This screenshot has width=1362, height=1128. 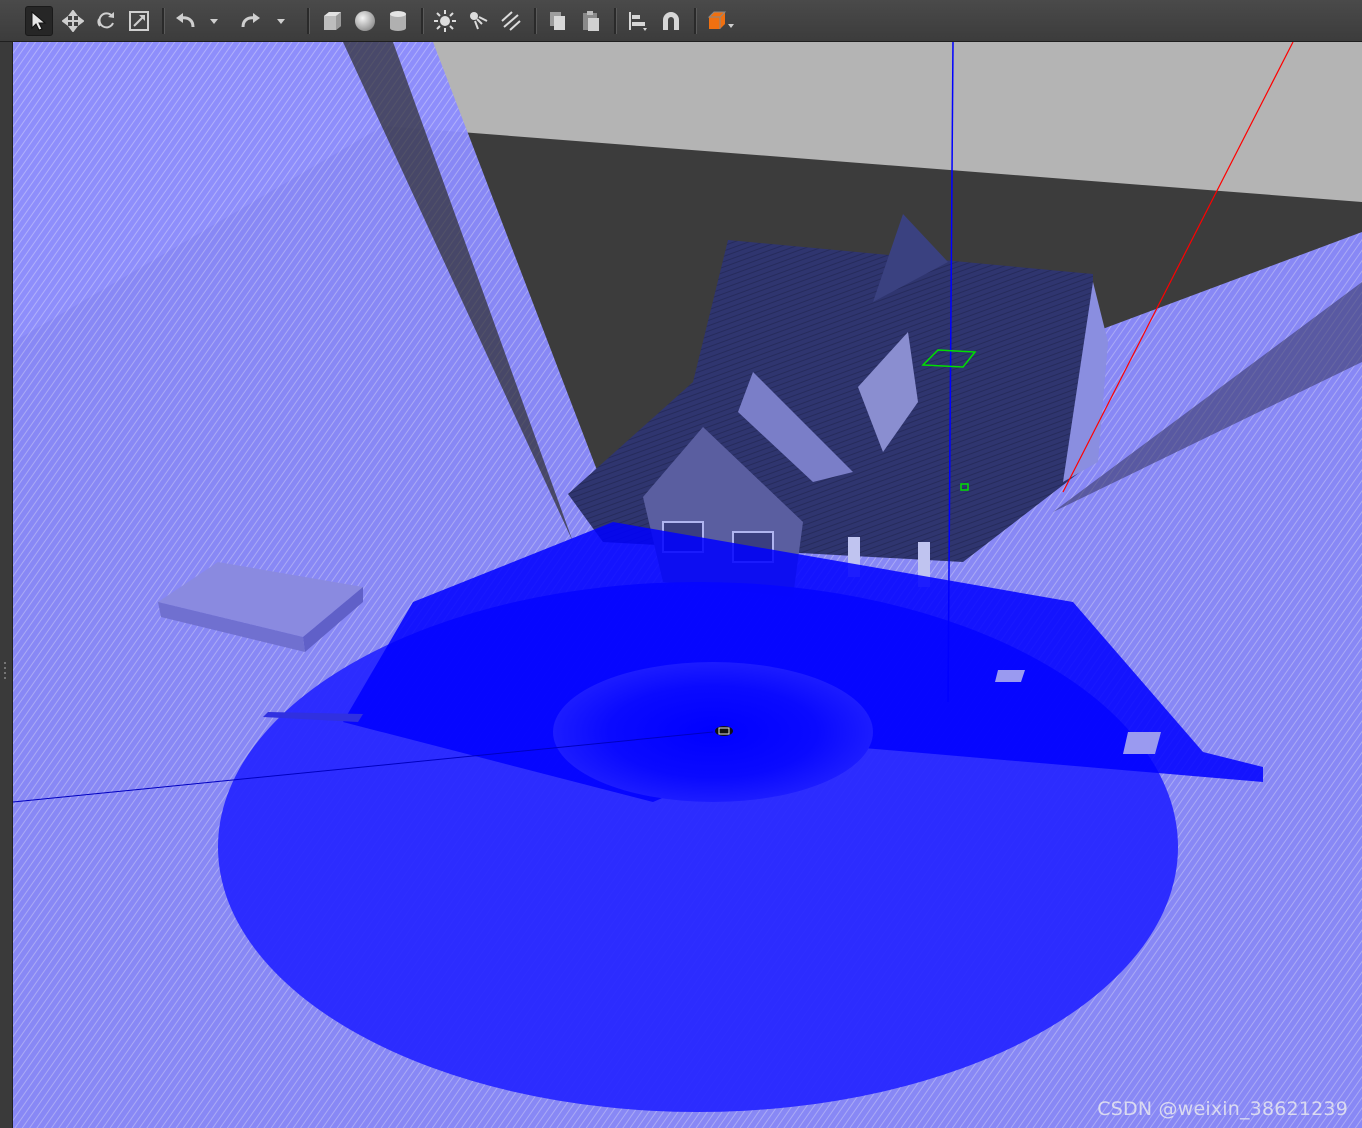 I want to click on undo-button, so click(x=185, y=21).